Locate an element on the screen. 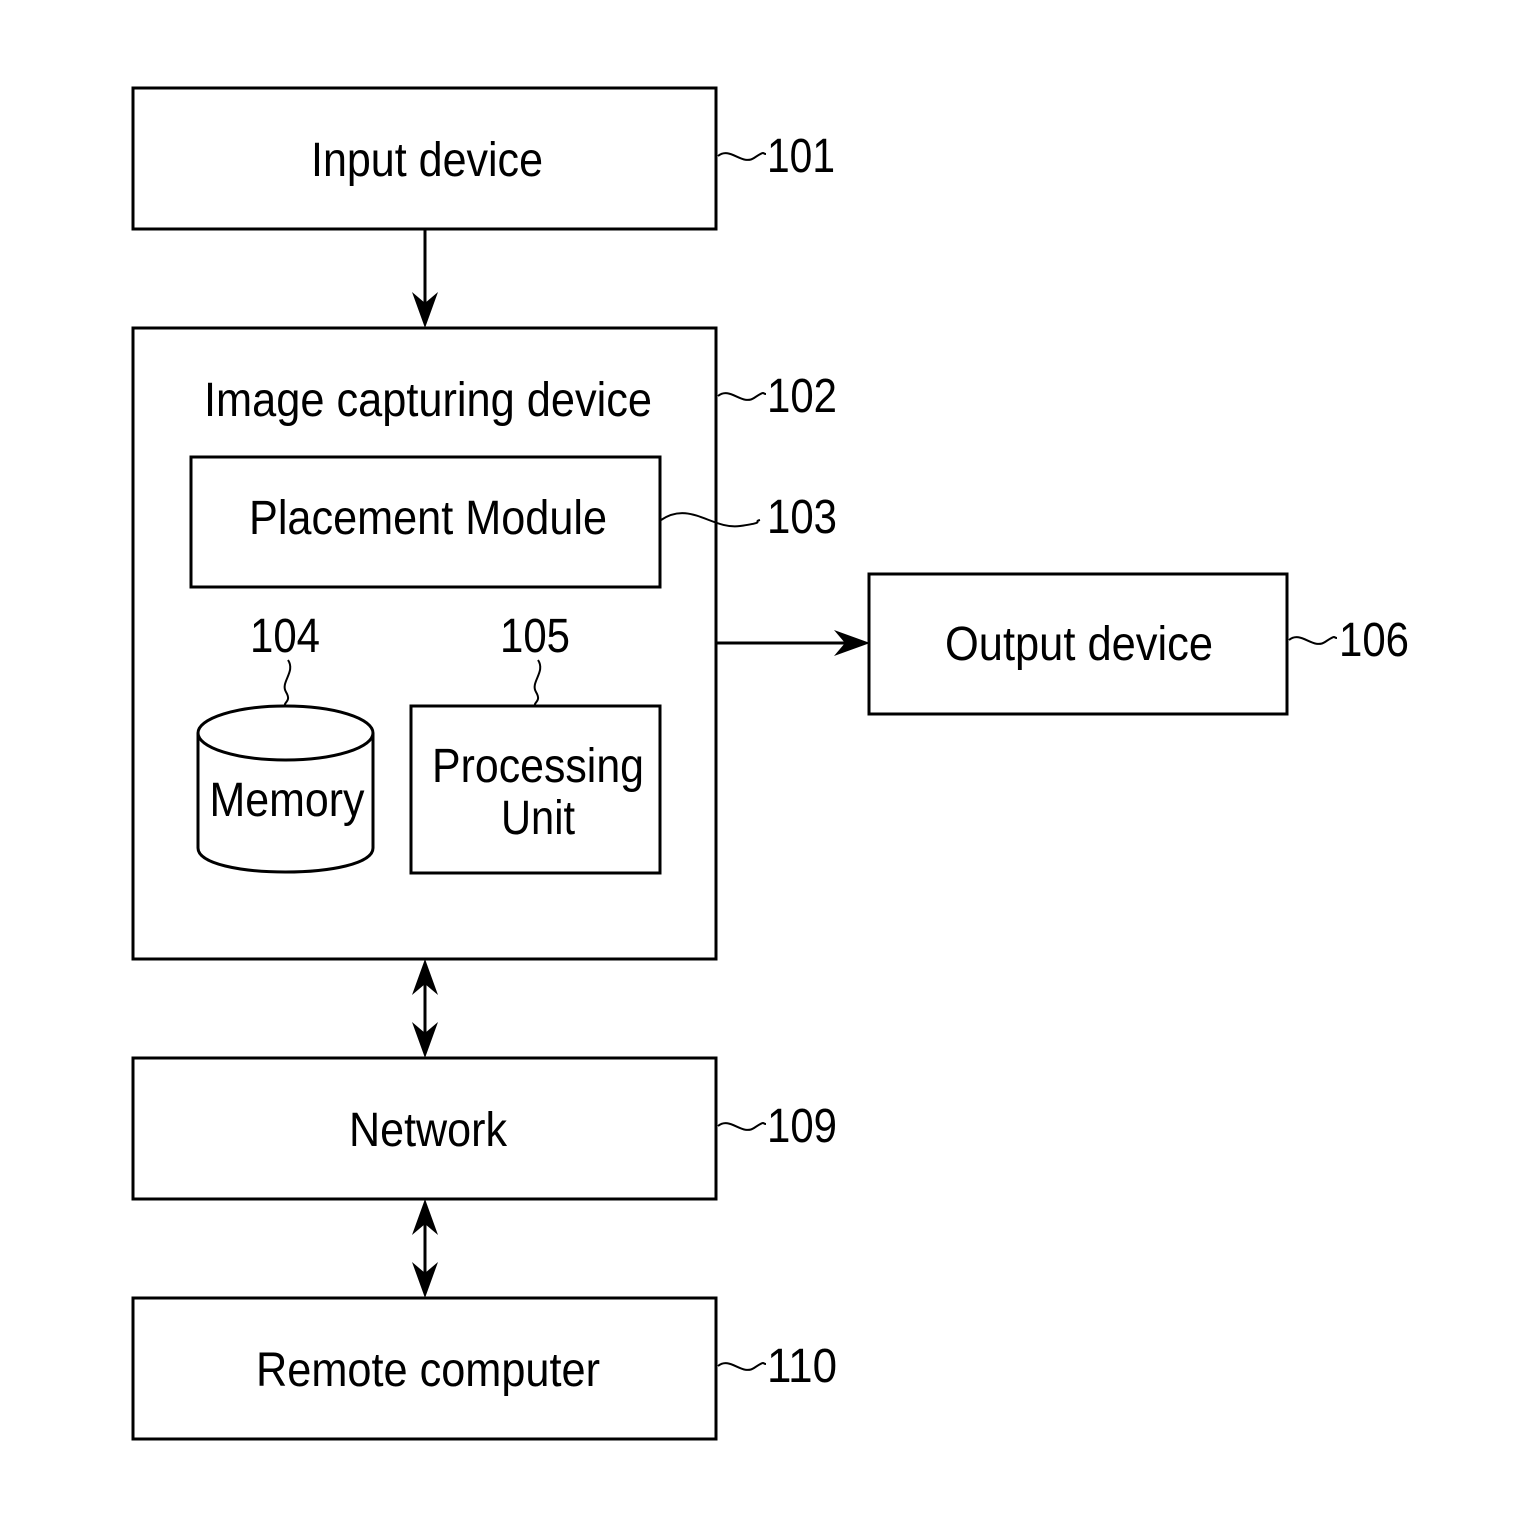  image-capturing-device-label: Image capturing device is located at coordinates (428, 400).